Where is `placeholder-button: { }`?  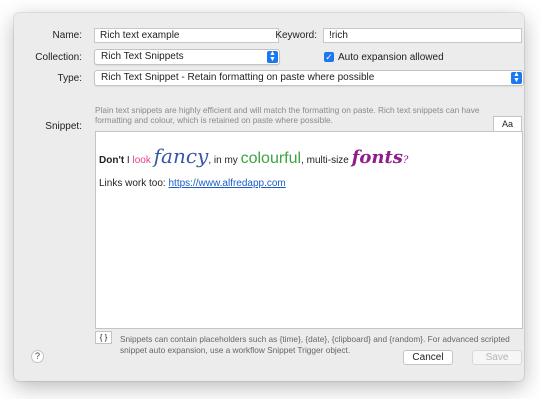
placeholder-button: { } is located at coordinates (103, 337).